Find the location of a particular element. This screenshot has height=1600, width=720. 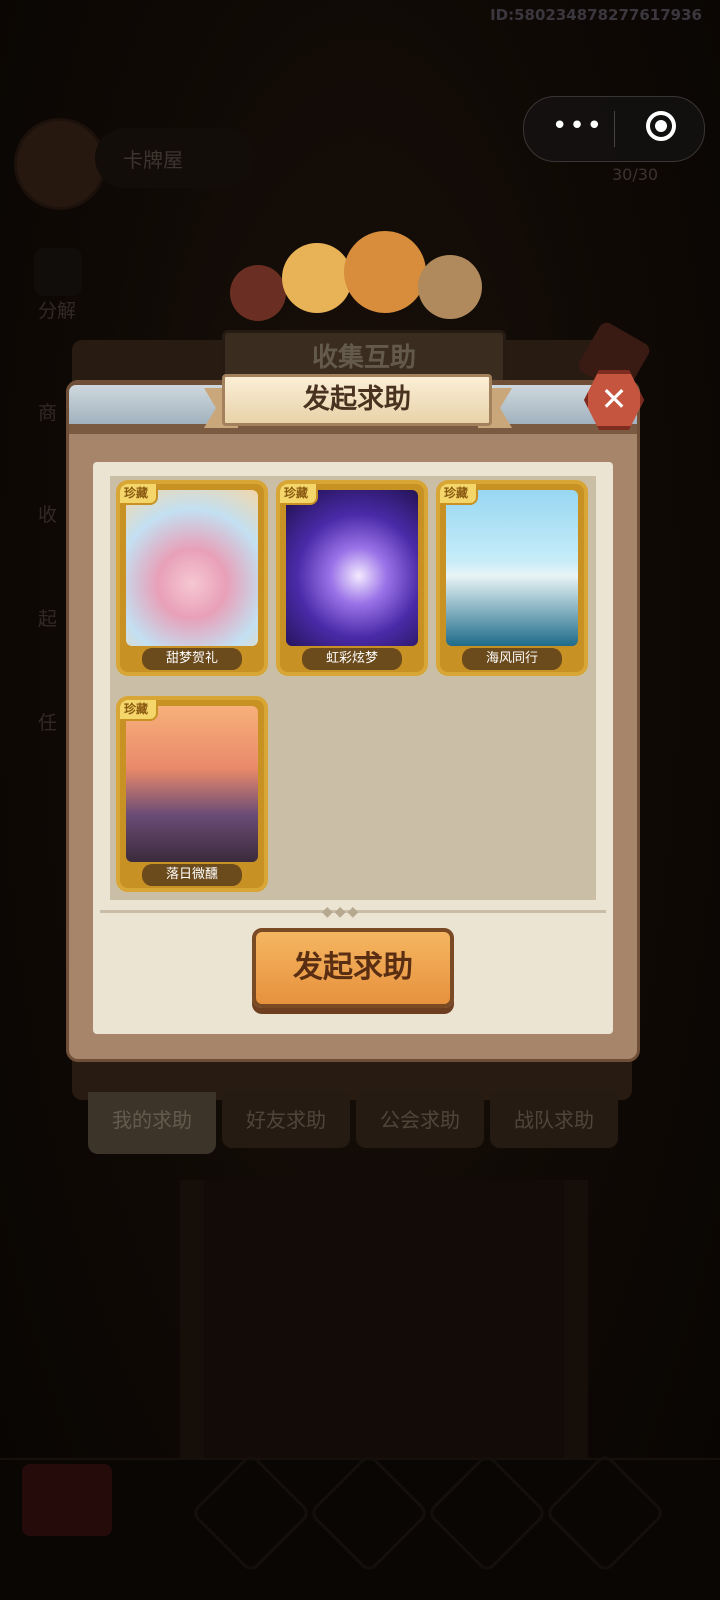

card-name: 落日微醺 is located at coordinates (192, 875).